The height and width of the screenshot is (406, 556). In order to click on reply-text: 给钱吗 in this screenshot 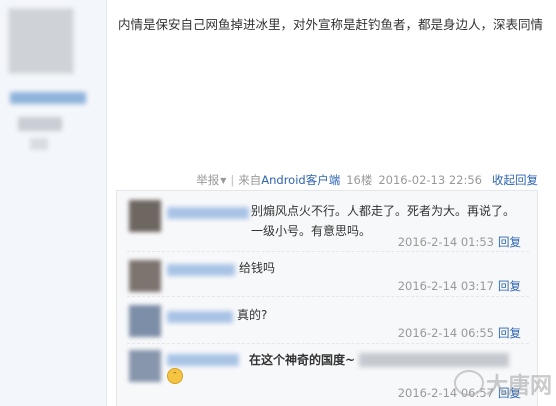, I will do `click(257, 268)`.